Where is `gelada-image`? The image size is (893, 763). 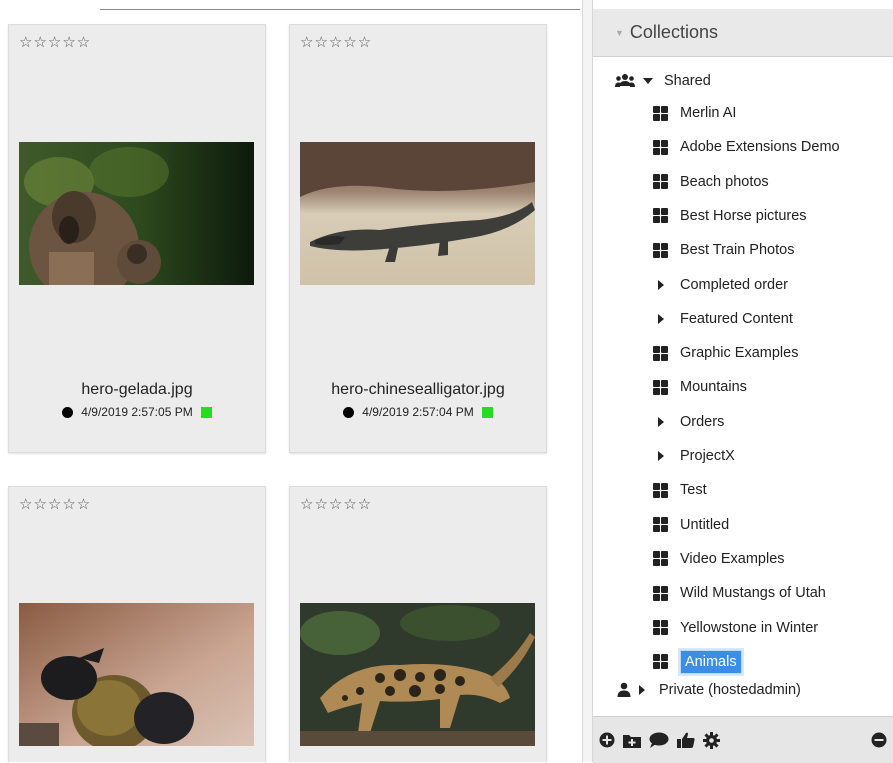
gelada-image is located at coordinates (136, 213).